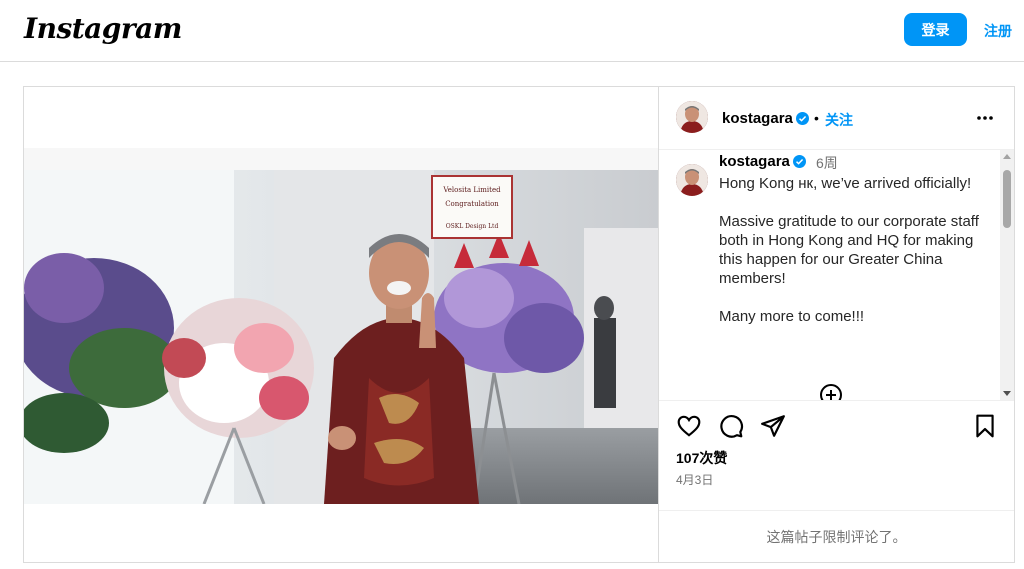 The image size is (1024, 569). What do you see at coordinates (935, 29) in the screenshot?
I see `login-button: 登录` at bounding box center [935, 29].